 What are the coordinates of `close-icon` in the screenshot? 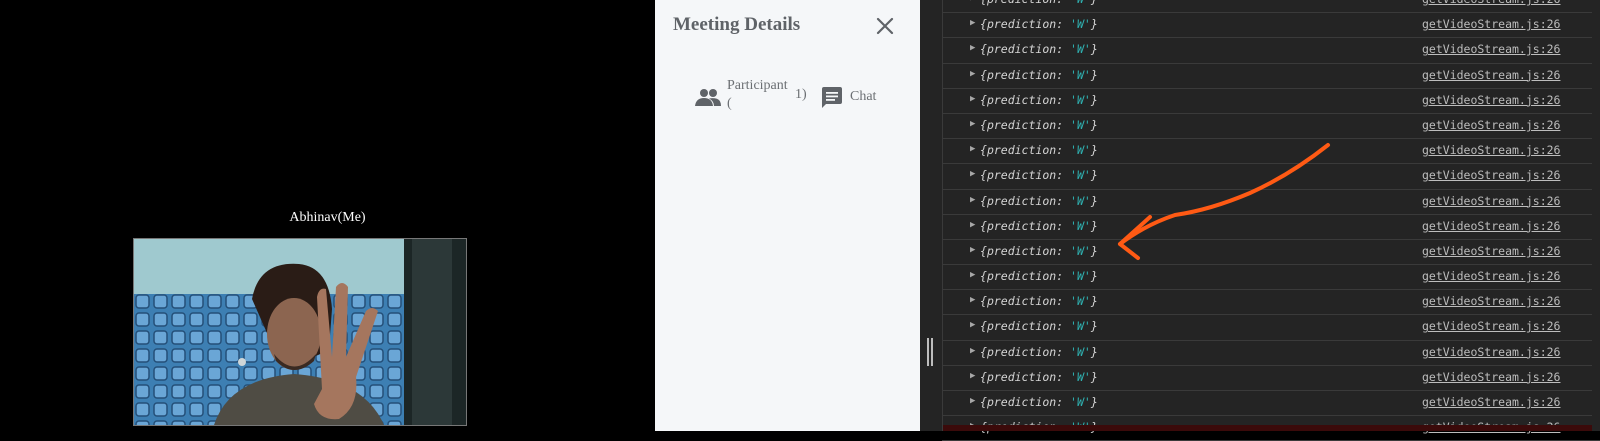 It's located at (885, 26).